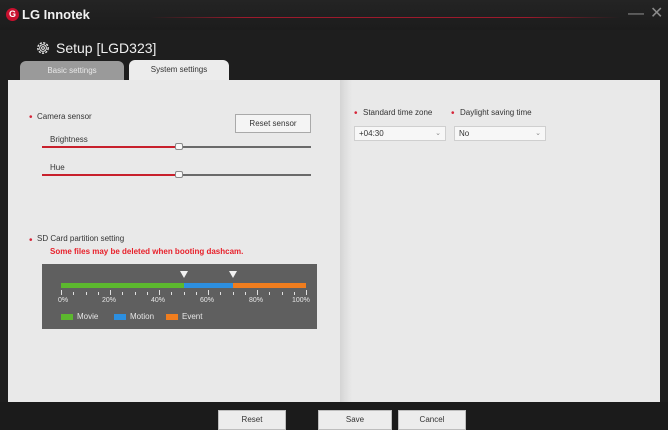  Describe the element at coordinates (256, 300) in the screenshot. I see `scale-tick-label: 80%` at that location.